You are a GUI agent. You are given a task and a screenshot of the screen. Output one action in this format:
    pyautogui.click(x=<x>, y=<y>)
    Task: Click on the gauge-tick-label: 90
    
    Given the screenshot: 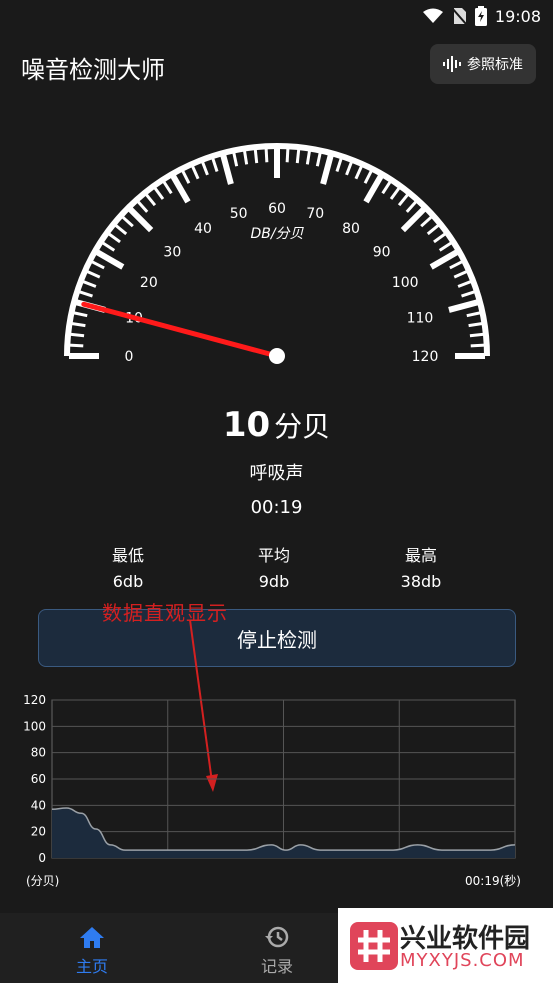 What is the action you would take?
    pyautogui.click(x=382, y=252)
    